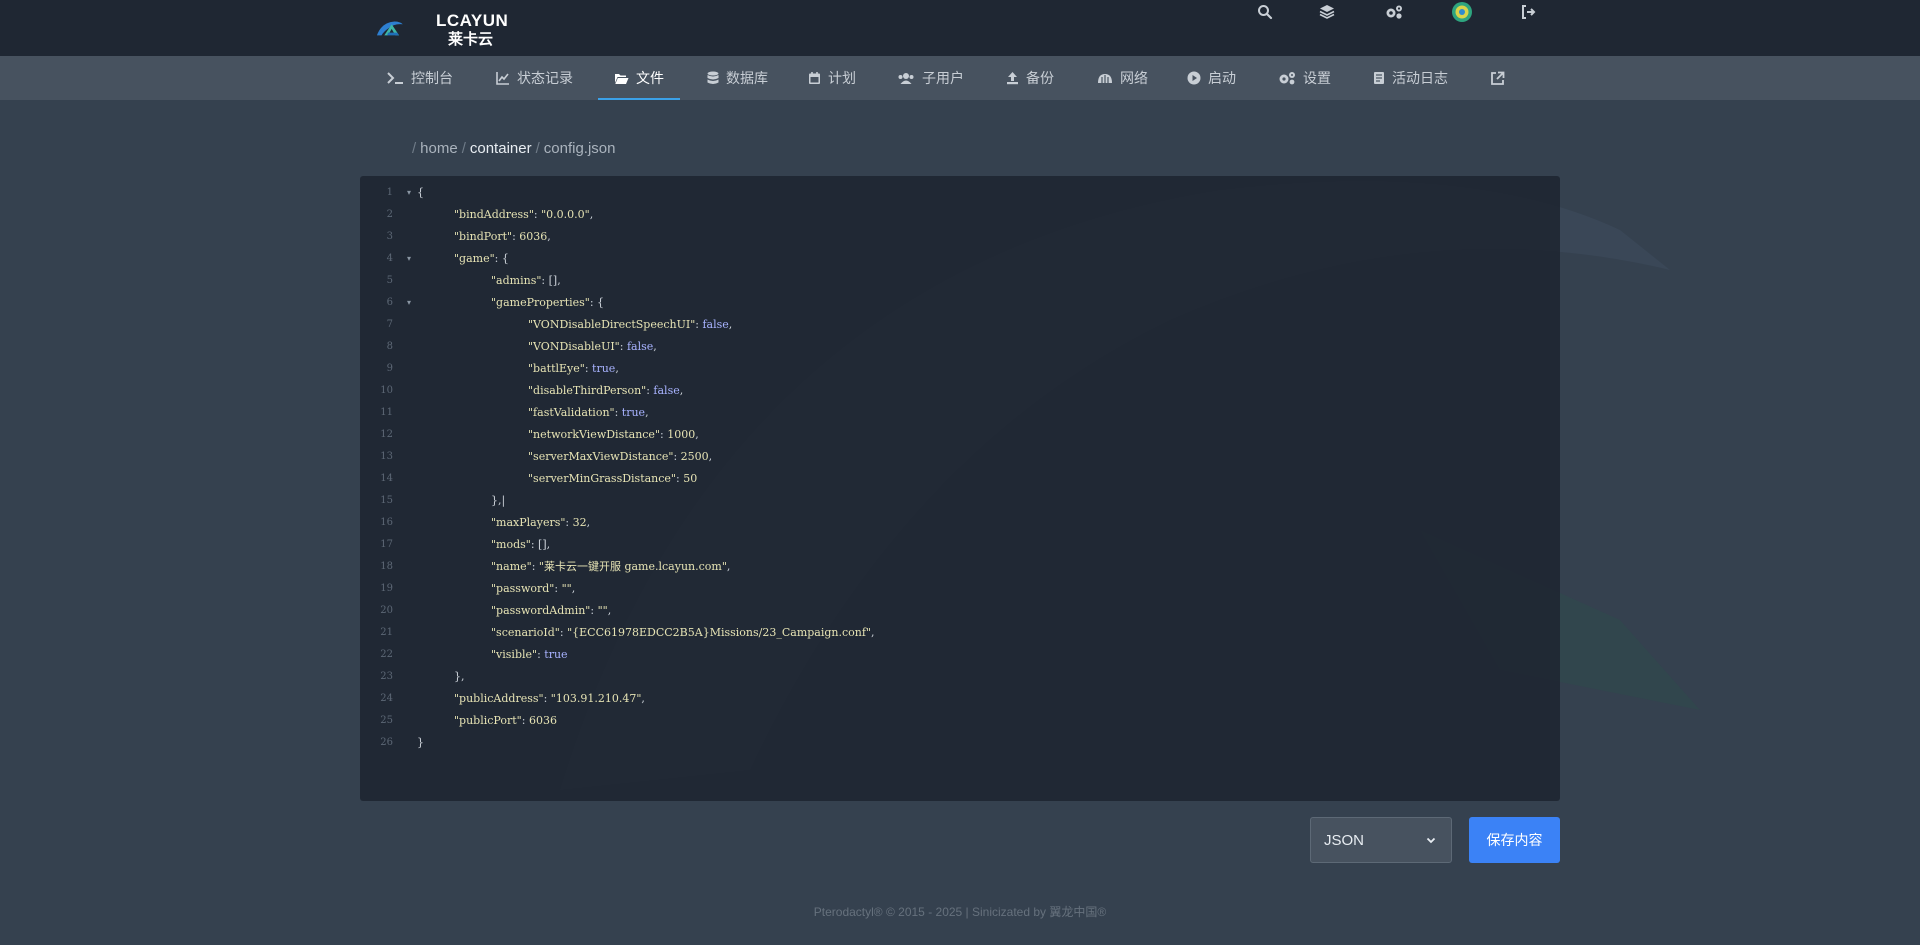  What do you see at coordinates (960, 281) in the screenshot?
I see `code-line: 5 "admins": [],` at bounding box center [960, 281].